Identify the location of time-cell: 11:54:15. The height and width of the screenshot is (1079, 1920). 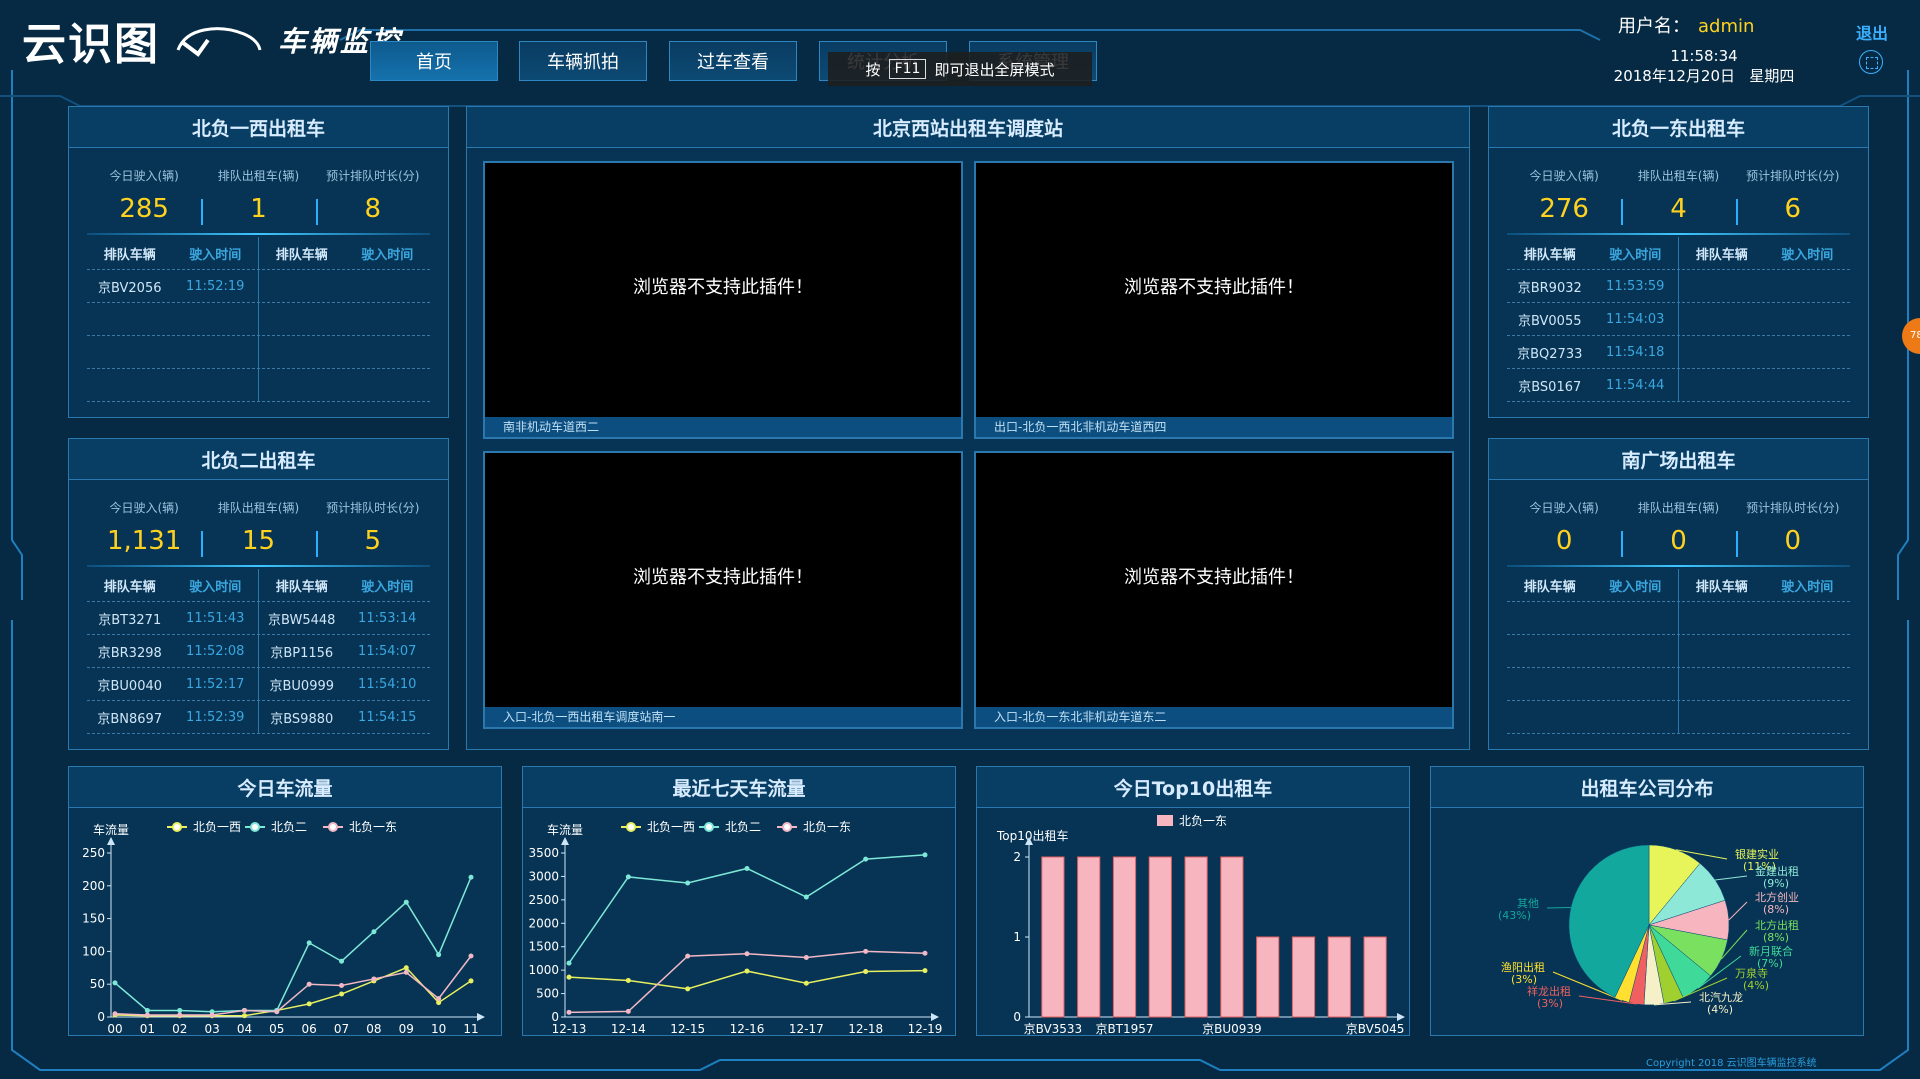
(387, 717).